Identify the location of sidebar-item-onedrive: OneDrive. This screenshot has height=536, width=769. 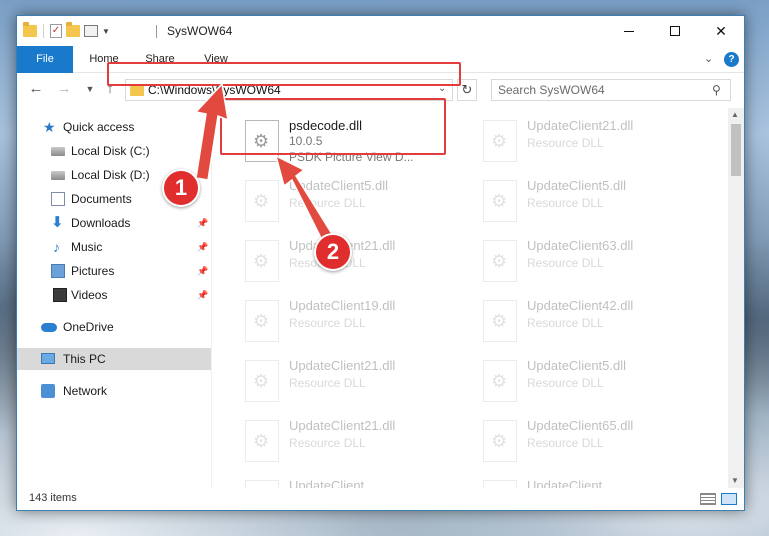
(114, 327).